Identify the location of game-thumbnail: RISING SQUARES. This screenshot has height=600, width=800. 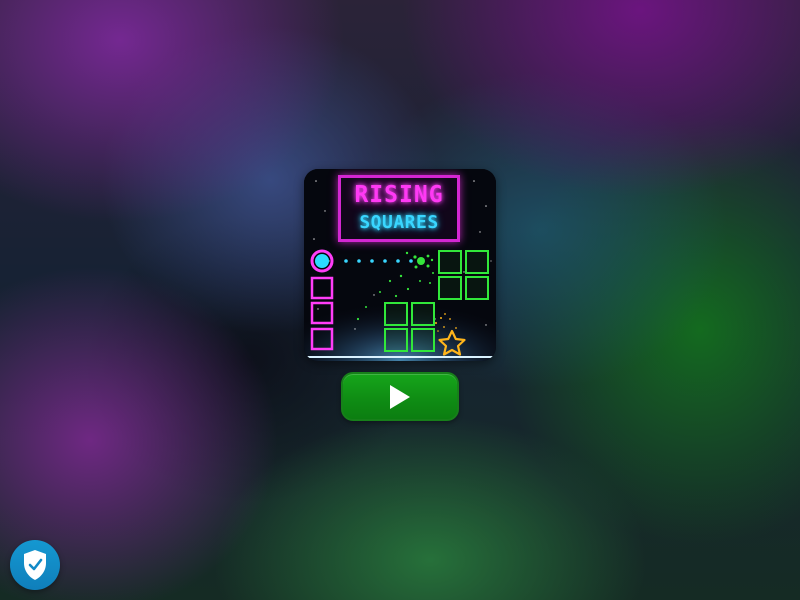
(400, 265).